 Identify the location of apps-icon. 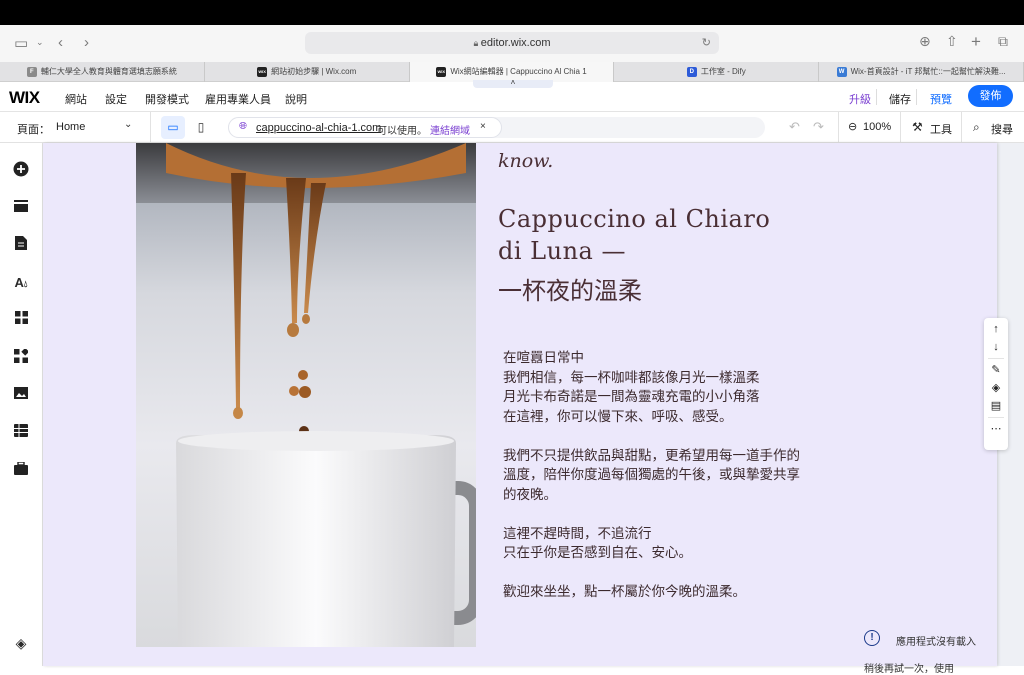
(21, 320).